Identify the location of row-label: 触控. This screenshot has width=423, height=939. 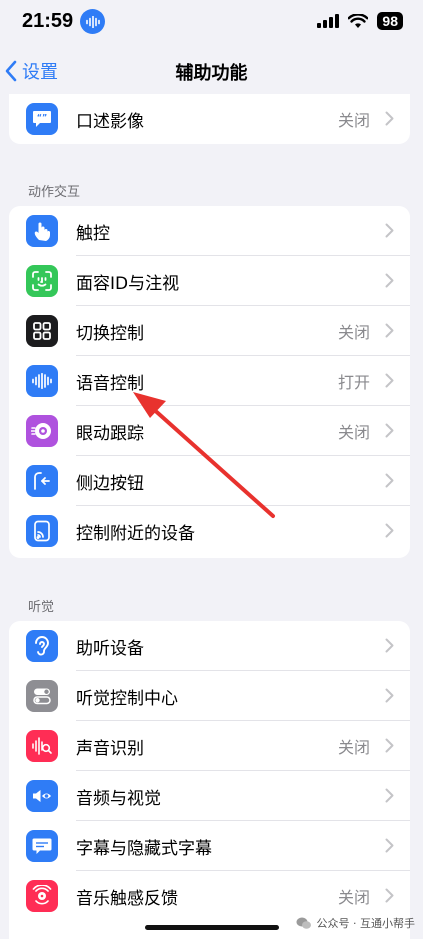
(93, 233).